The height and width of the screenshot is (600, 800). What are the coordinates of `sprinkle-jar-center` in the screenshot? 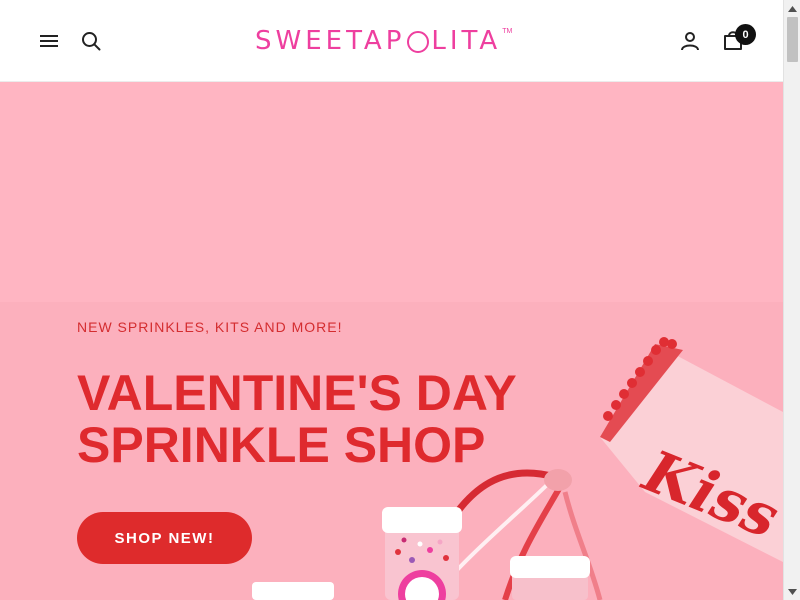 It's located at (422, 553).